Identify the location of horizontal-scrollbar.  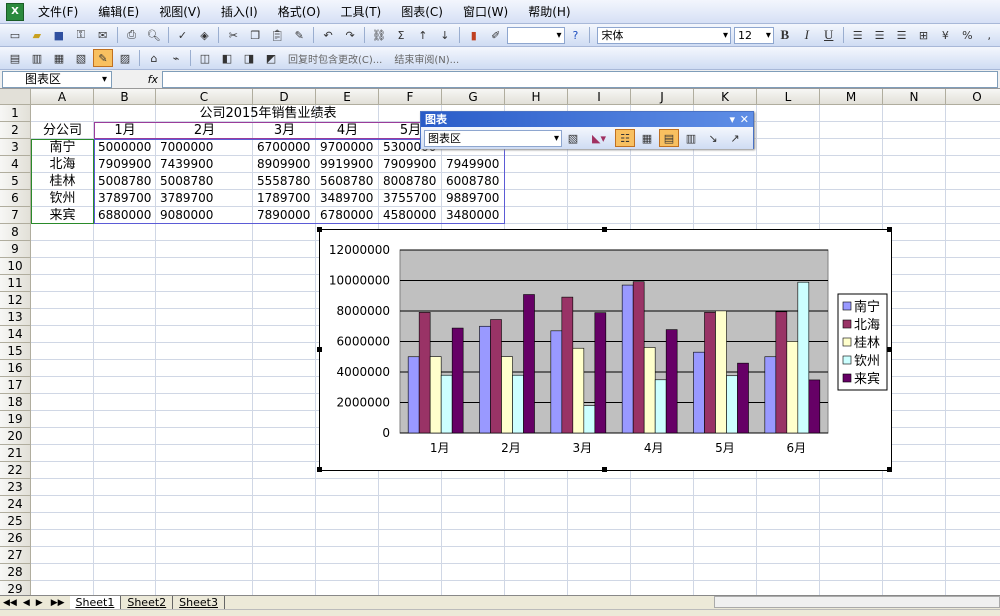
(857, 602).